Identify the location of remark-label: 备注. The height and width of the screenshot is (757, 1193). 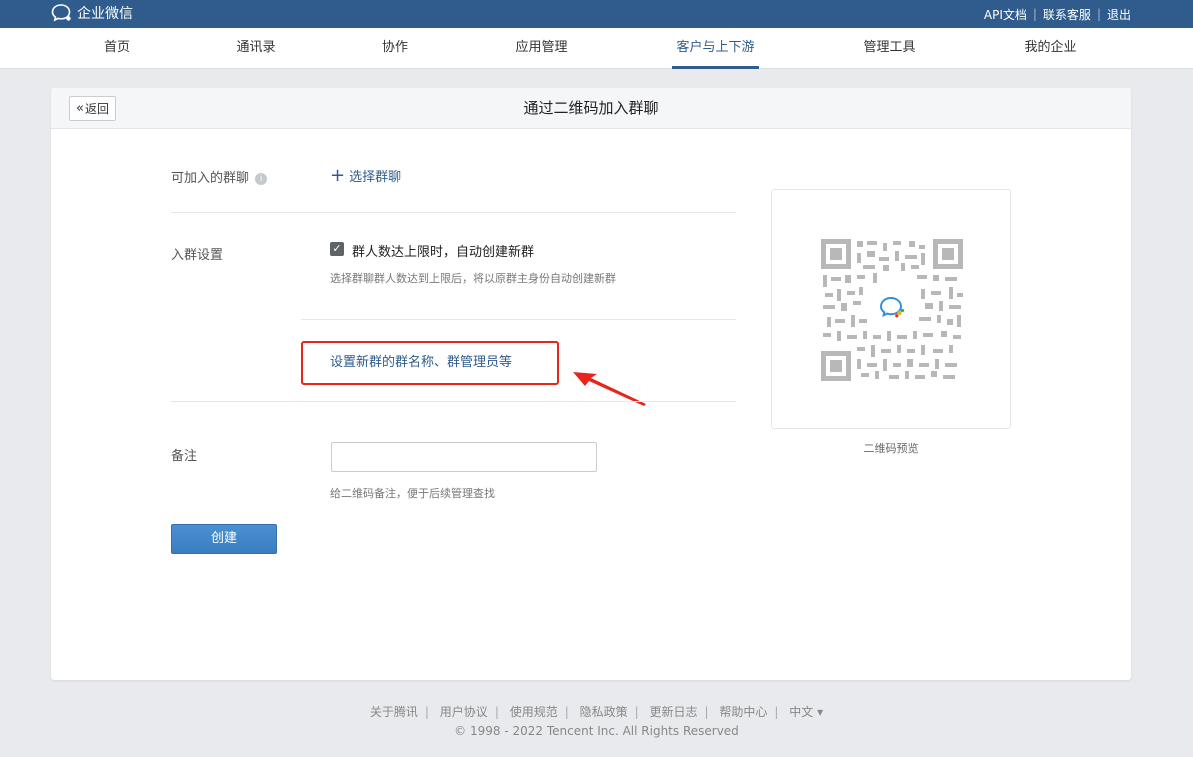
(184, 456).